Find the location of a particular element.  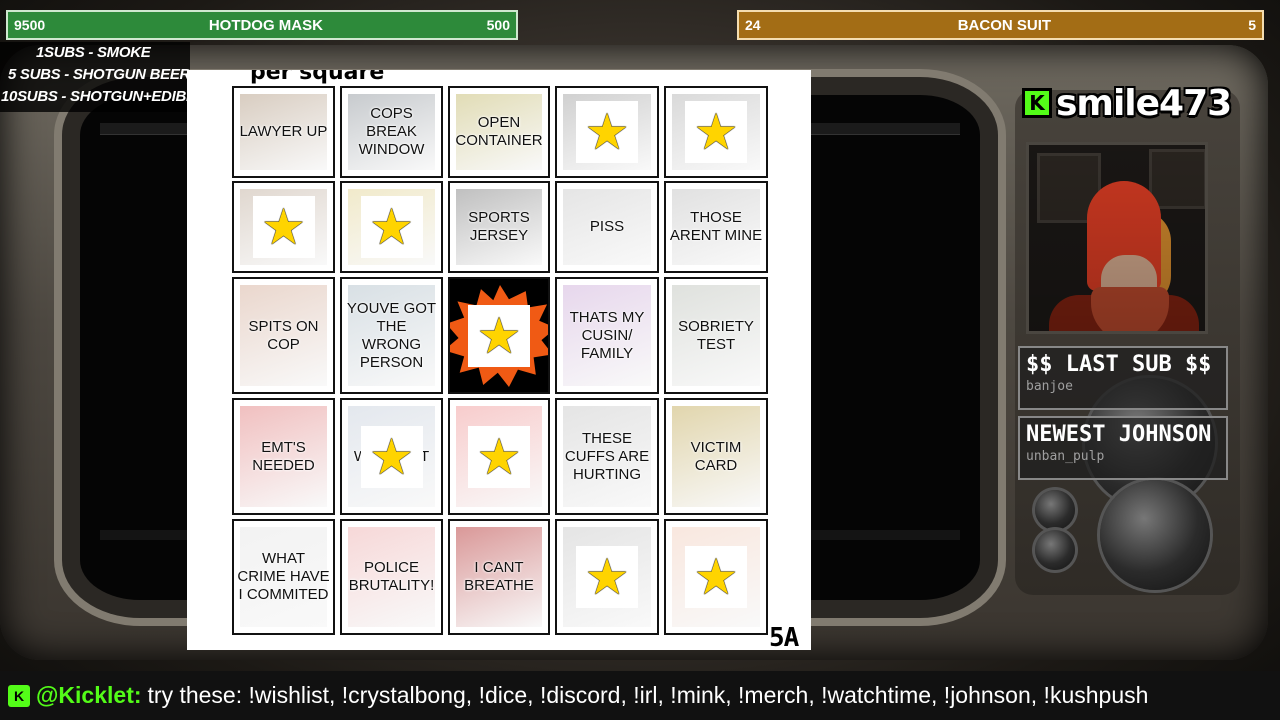

bingo-cell-label: POLICE BRUTALITY! is located at coordinates (391, 576).